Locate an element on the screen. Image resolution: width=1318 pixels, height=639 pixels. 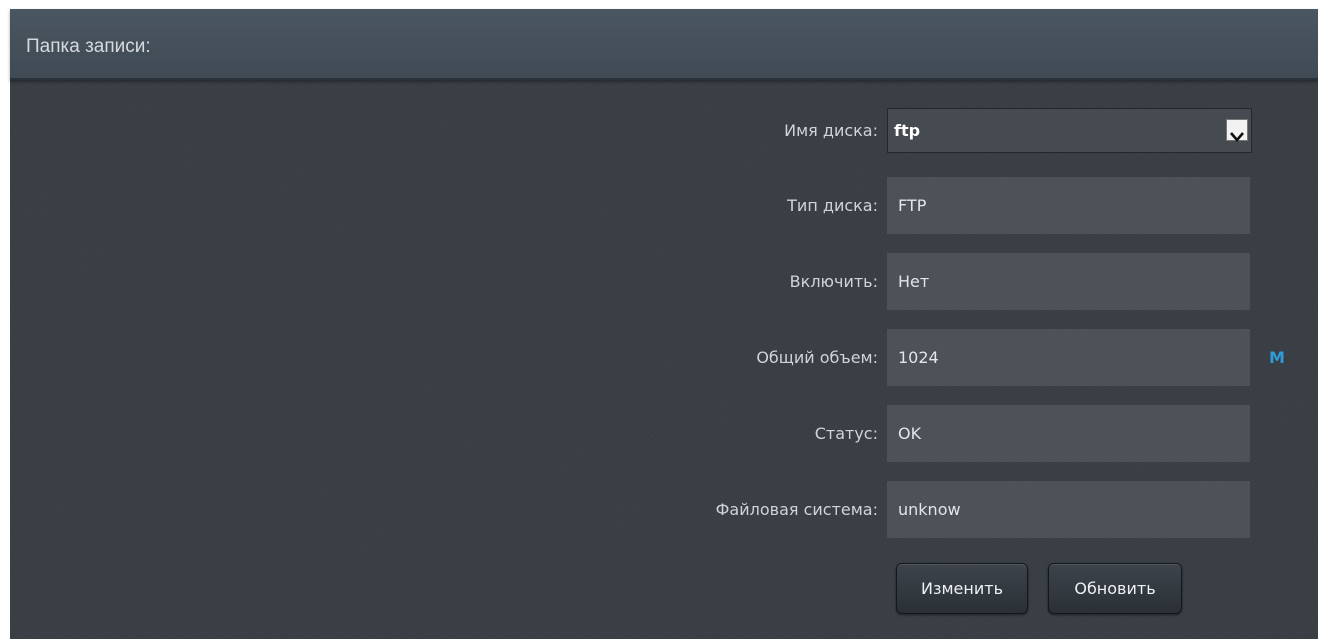
disk-type-label: Тип диска: is located at coordinates (832, 205).